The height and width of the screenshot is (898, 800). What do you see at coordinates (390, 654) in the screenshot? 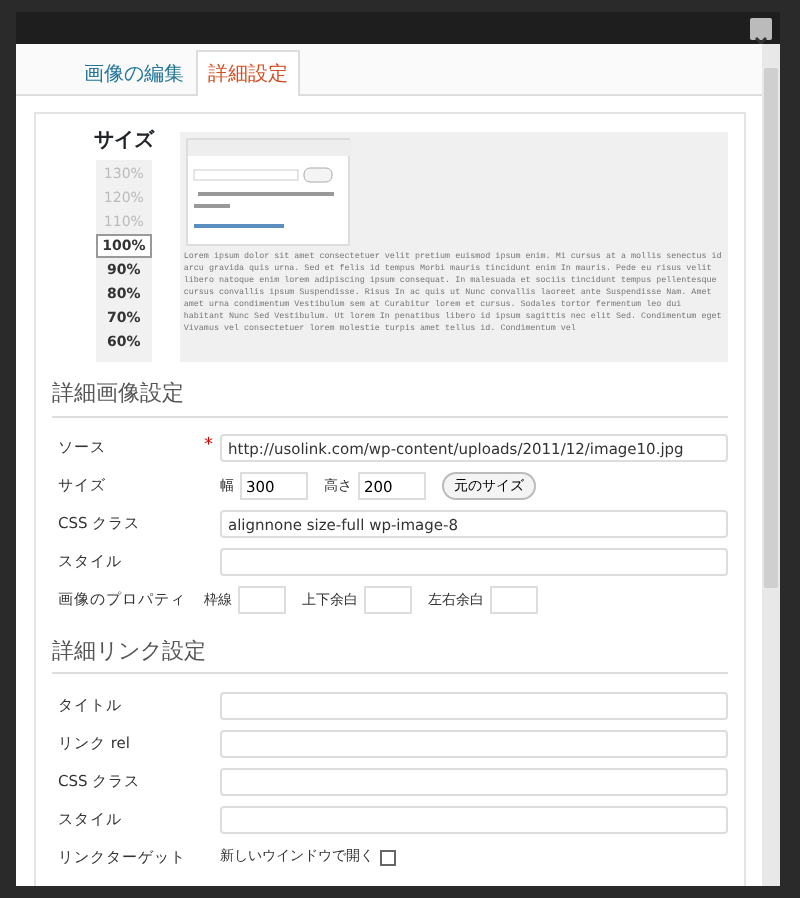
I see `section-heading: 詳細リンク設定` at bounding box center [390, 654].